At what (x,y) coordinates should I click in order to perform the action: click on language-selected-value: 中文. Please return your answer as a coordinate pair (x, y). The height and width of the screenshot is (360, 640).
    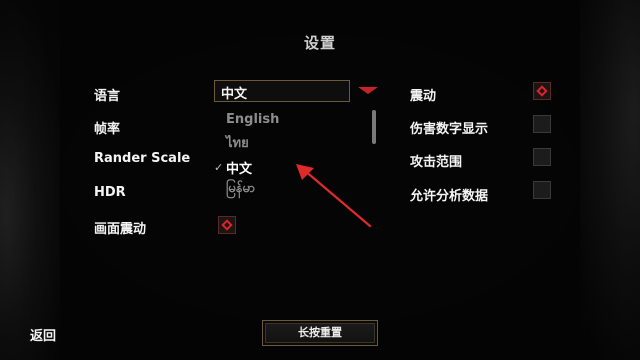
    Looking at the image, I should click on (234, 94).